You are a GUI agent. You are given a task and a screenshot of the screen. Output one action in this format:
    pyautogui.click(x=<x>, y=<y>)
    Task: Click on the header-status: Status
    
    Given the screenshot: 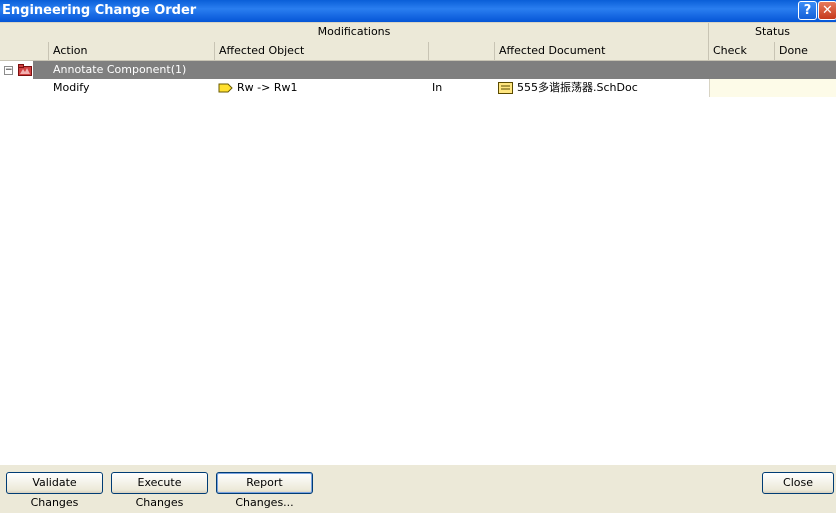 What is the action you would take?
    pyautogui.click(x=772, y=32)
    